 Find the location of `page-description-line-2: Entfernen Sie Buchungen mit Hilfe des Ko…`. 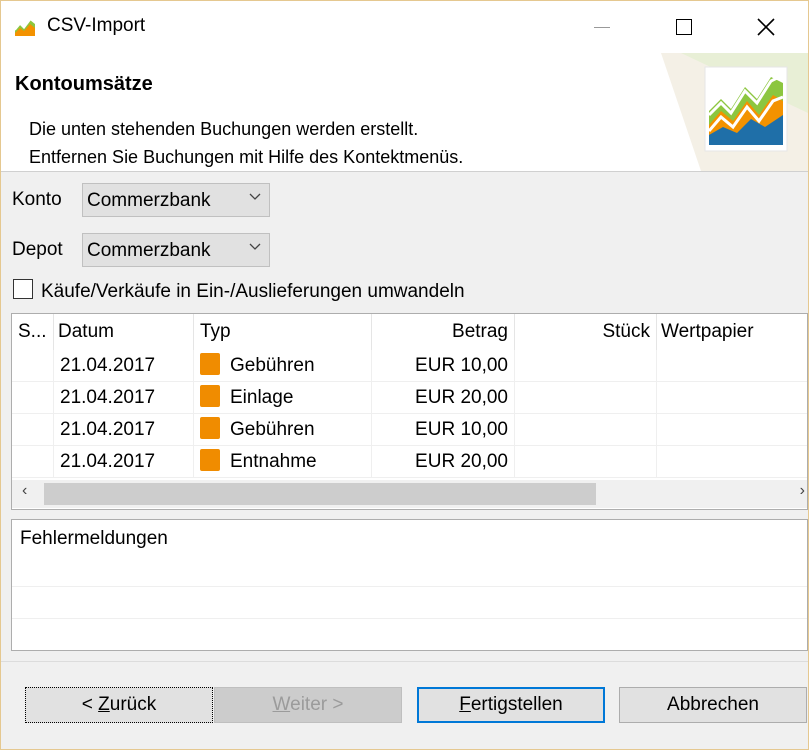

page-description-line-2: Entfernen Sie Buchungen mit Hilfe des Ko… is located at coordinates (246, 157).